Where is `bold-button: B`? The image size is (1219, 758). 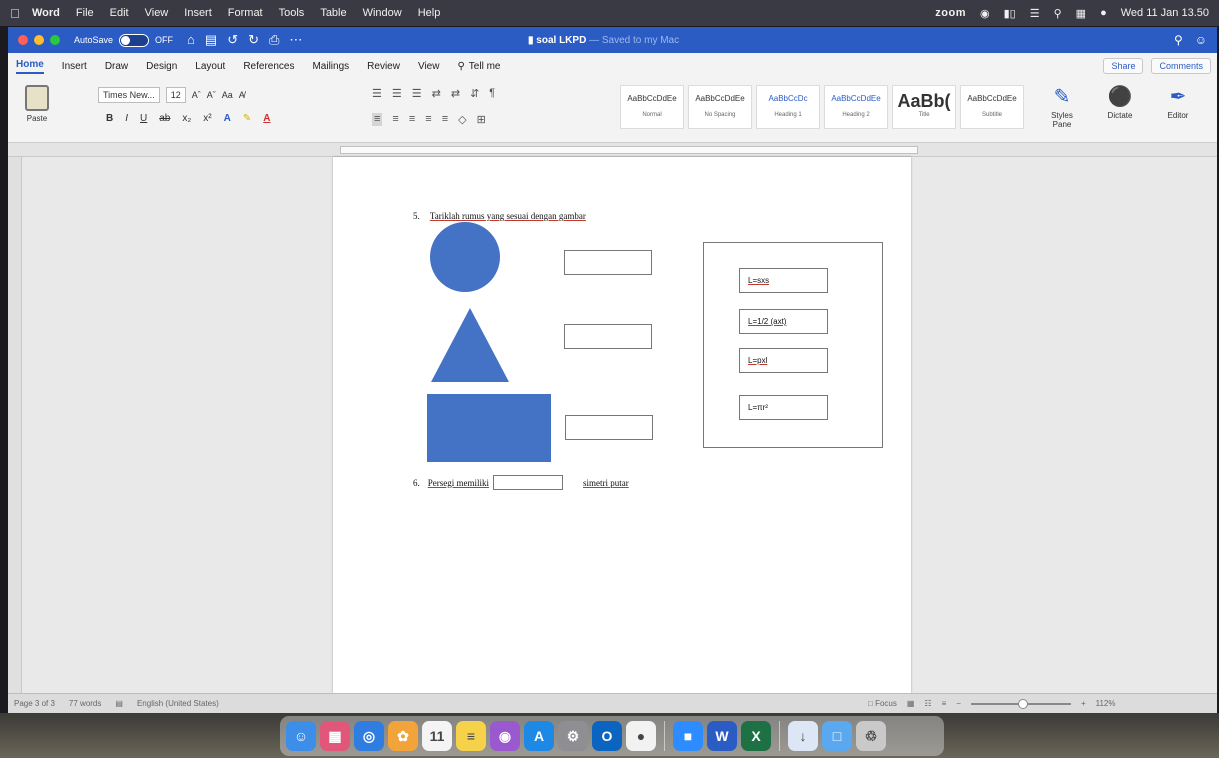 bold-button: B is located at coordinates (109, 118).